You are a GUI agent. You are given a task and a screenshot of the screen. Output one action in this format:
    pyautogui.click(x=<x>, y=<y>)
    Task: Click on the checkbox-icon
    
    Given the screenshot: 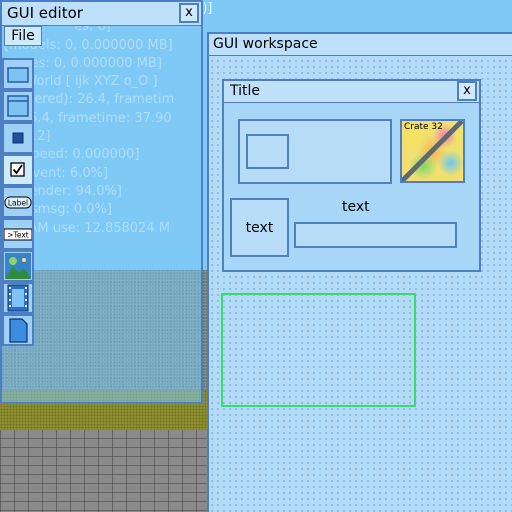 What is the action you would take?
    pyautogui.click(x=17, y=169)
    